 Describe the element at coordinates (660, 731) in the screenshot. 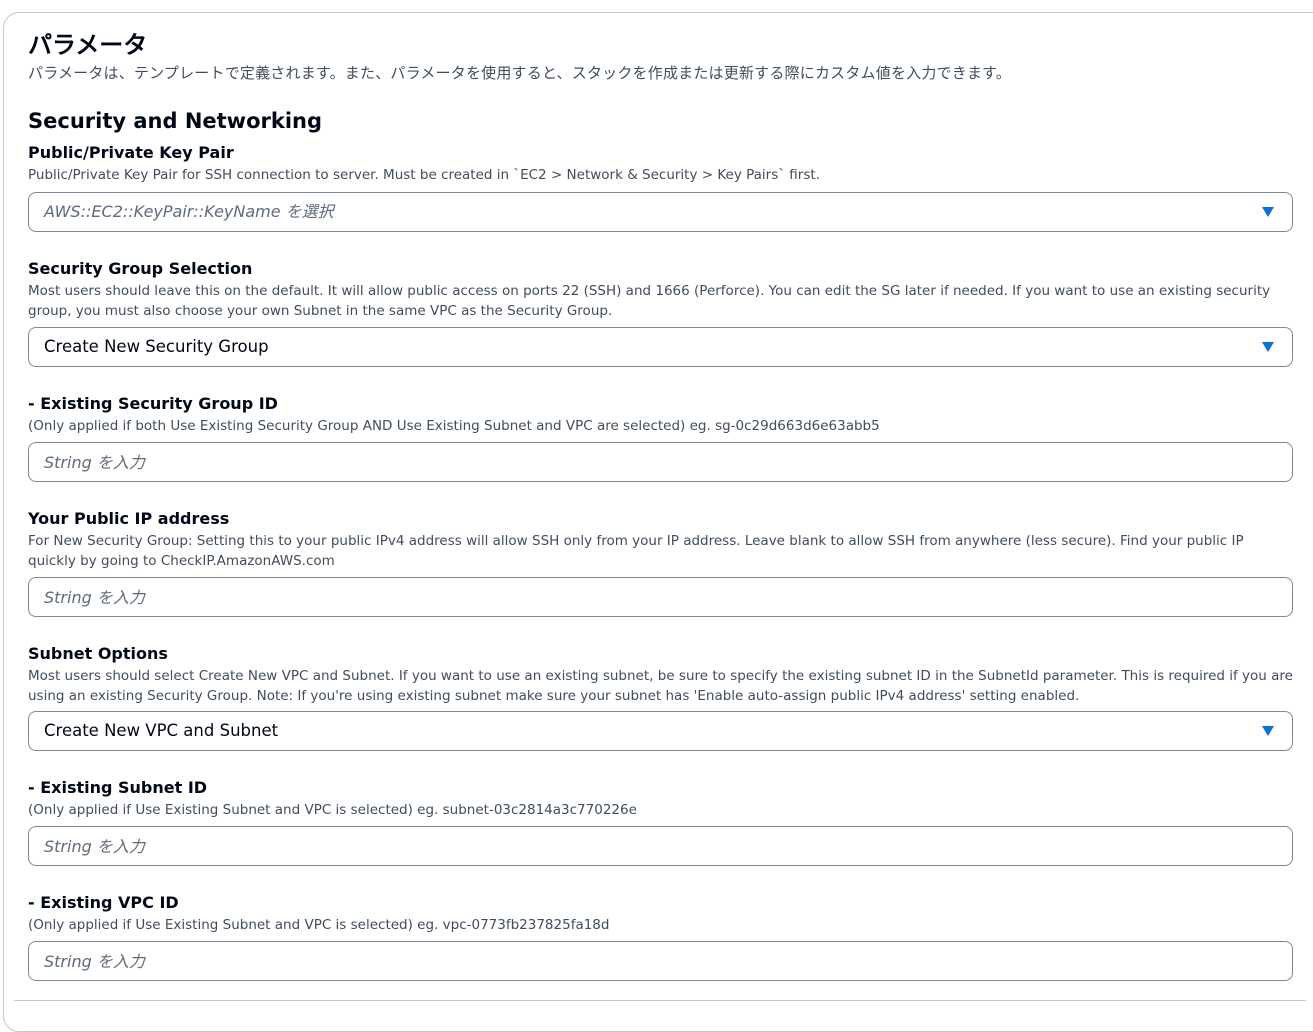

I see `subnet-options-select: Create New VPC and Subnet` at that location.